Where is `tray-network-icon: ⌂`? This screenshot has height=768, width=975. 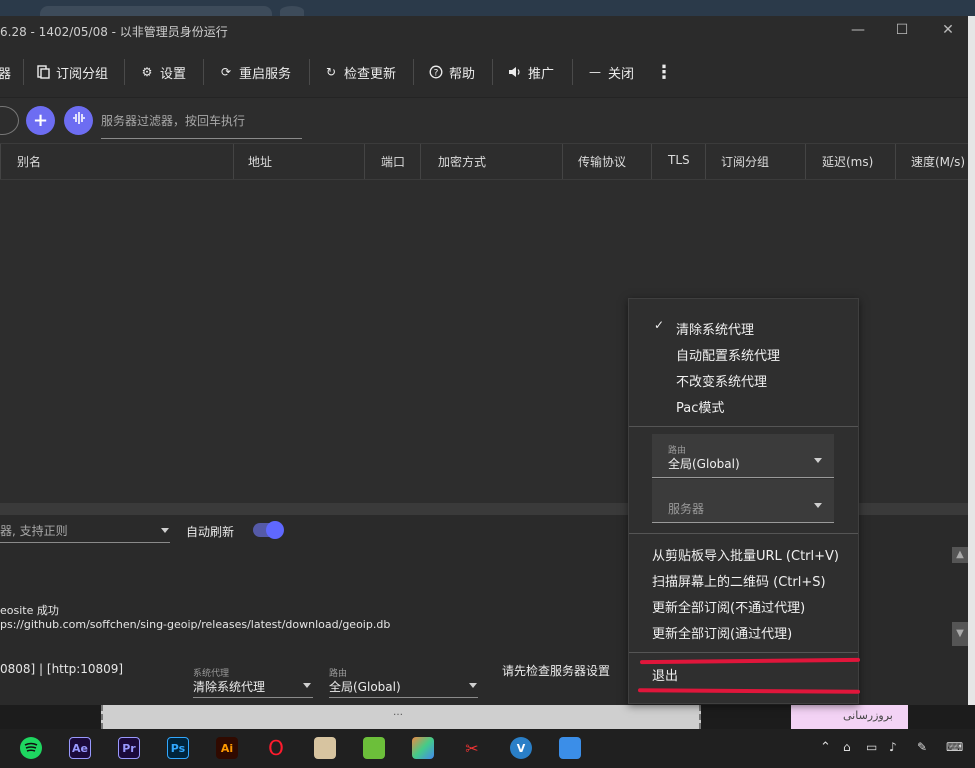
tray-network-icon: ⌂ is located at coordinates (847, 747).